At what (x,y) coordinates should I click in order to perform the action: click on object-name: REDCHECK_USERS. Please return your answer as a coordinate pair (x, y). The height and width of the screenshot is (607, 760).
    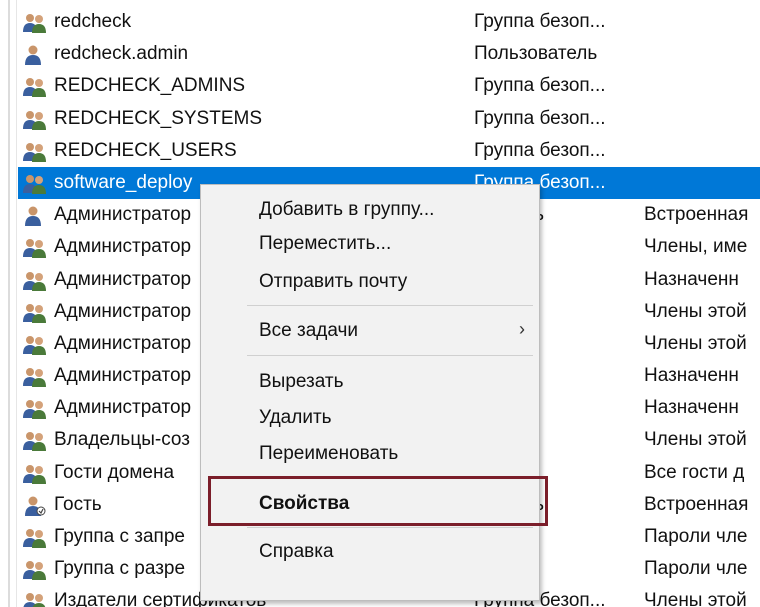
    Looking at the image, I should click on (145, 150).